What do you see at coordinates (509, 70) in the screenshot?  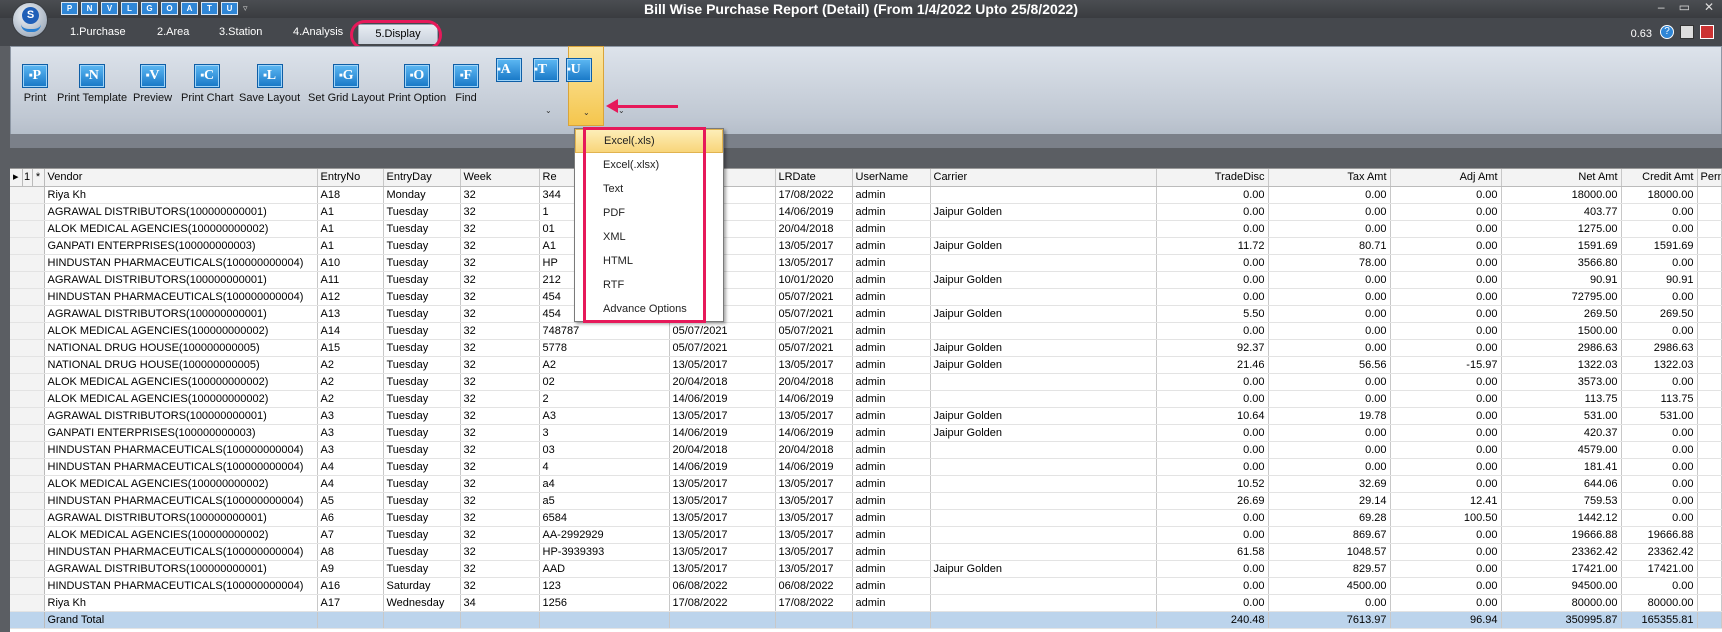 I see `export-a-icon: ■A` at bounding box center [509, 70].